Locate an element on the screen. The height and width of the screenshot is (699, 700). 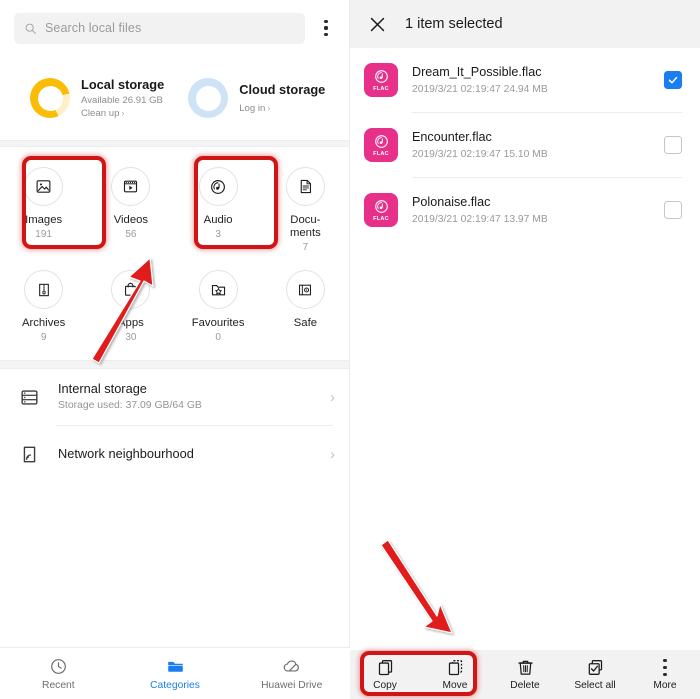
search-row: Search local files is located at coordinates (174, 28).